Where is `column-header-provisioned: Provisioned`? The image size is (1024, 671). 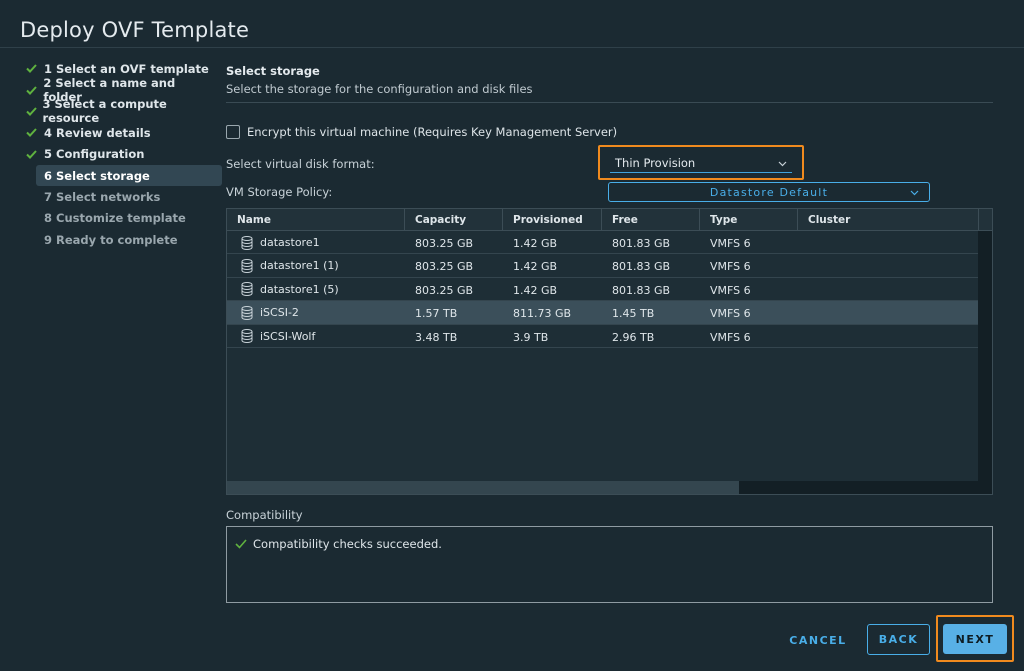 column-header-provisioned: Provisioned is located at coordinates (552, 220).